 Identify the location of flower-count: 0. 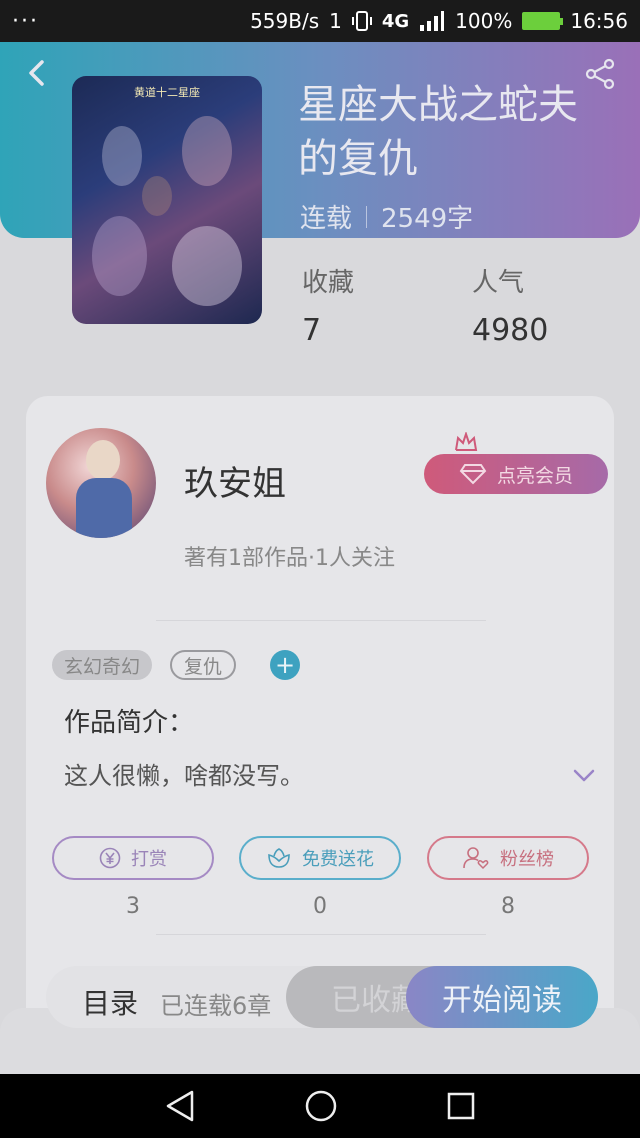
(320, 906).